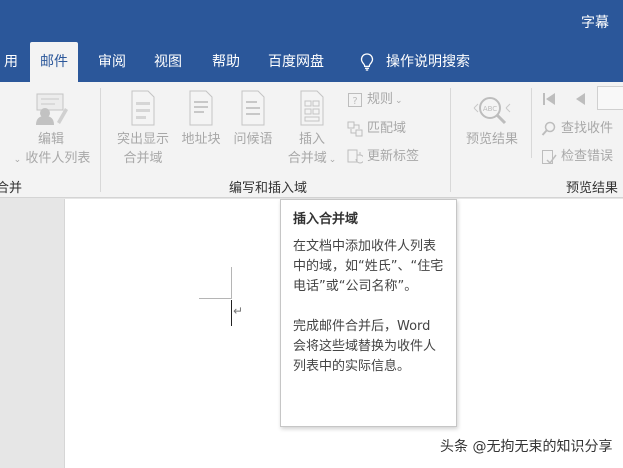 The image size is (623, 468). What do you see at coordinates (326, 219) in the screenshot?
I see `tooltip-title: 插入合并域` at bounding box center [326, 219].